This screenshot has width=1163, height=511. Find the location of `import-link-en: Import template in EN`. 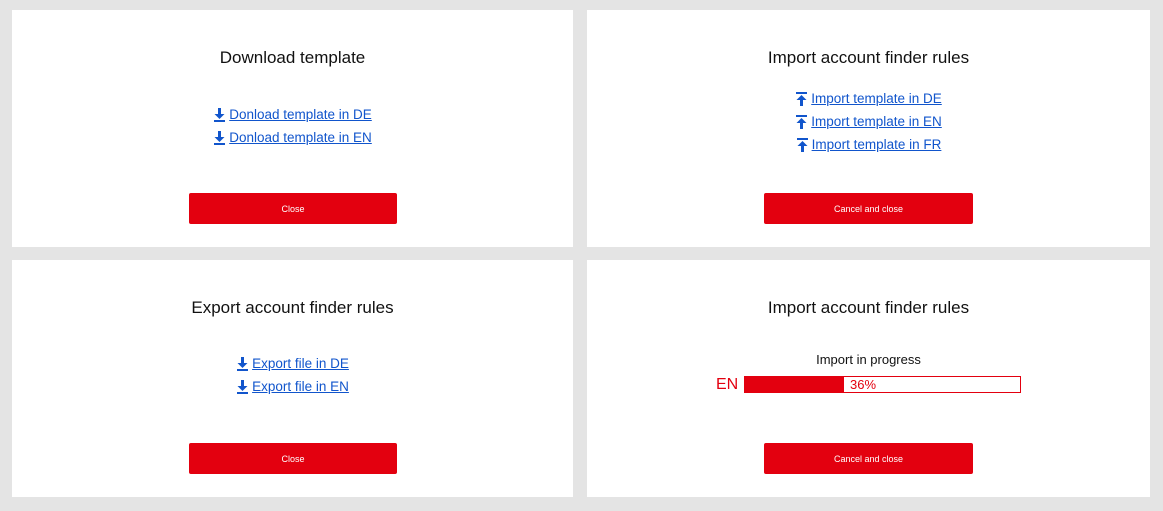

import-link-en: Import template in EN is located at coordinates (868, 121).